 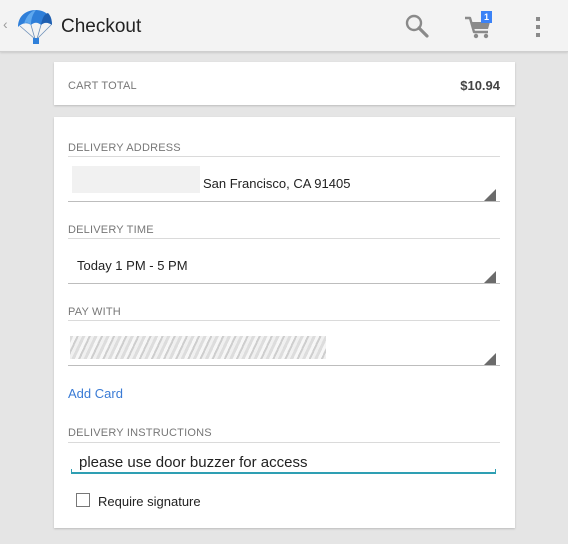 What do you see at coordinates (284, 26) in the screenshot?
I see `action-bar: ‹ Checkout 1` at bounding box center [284, 26].